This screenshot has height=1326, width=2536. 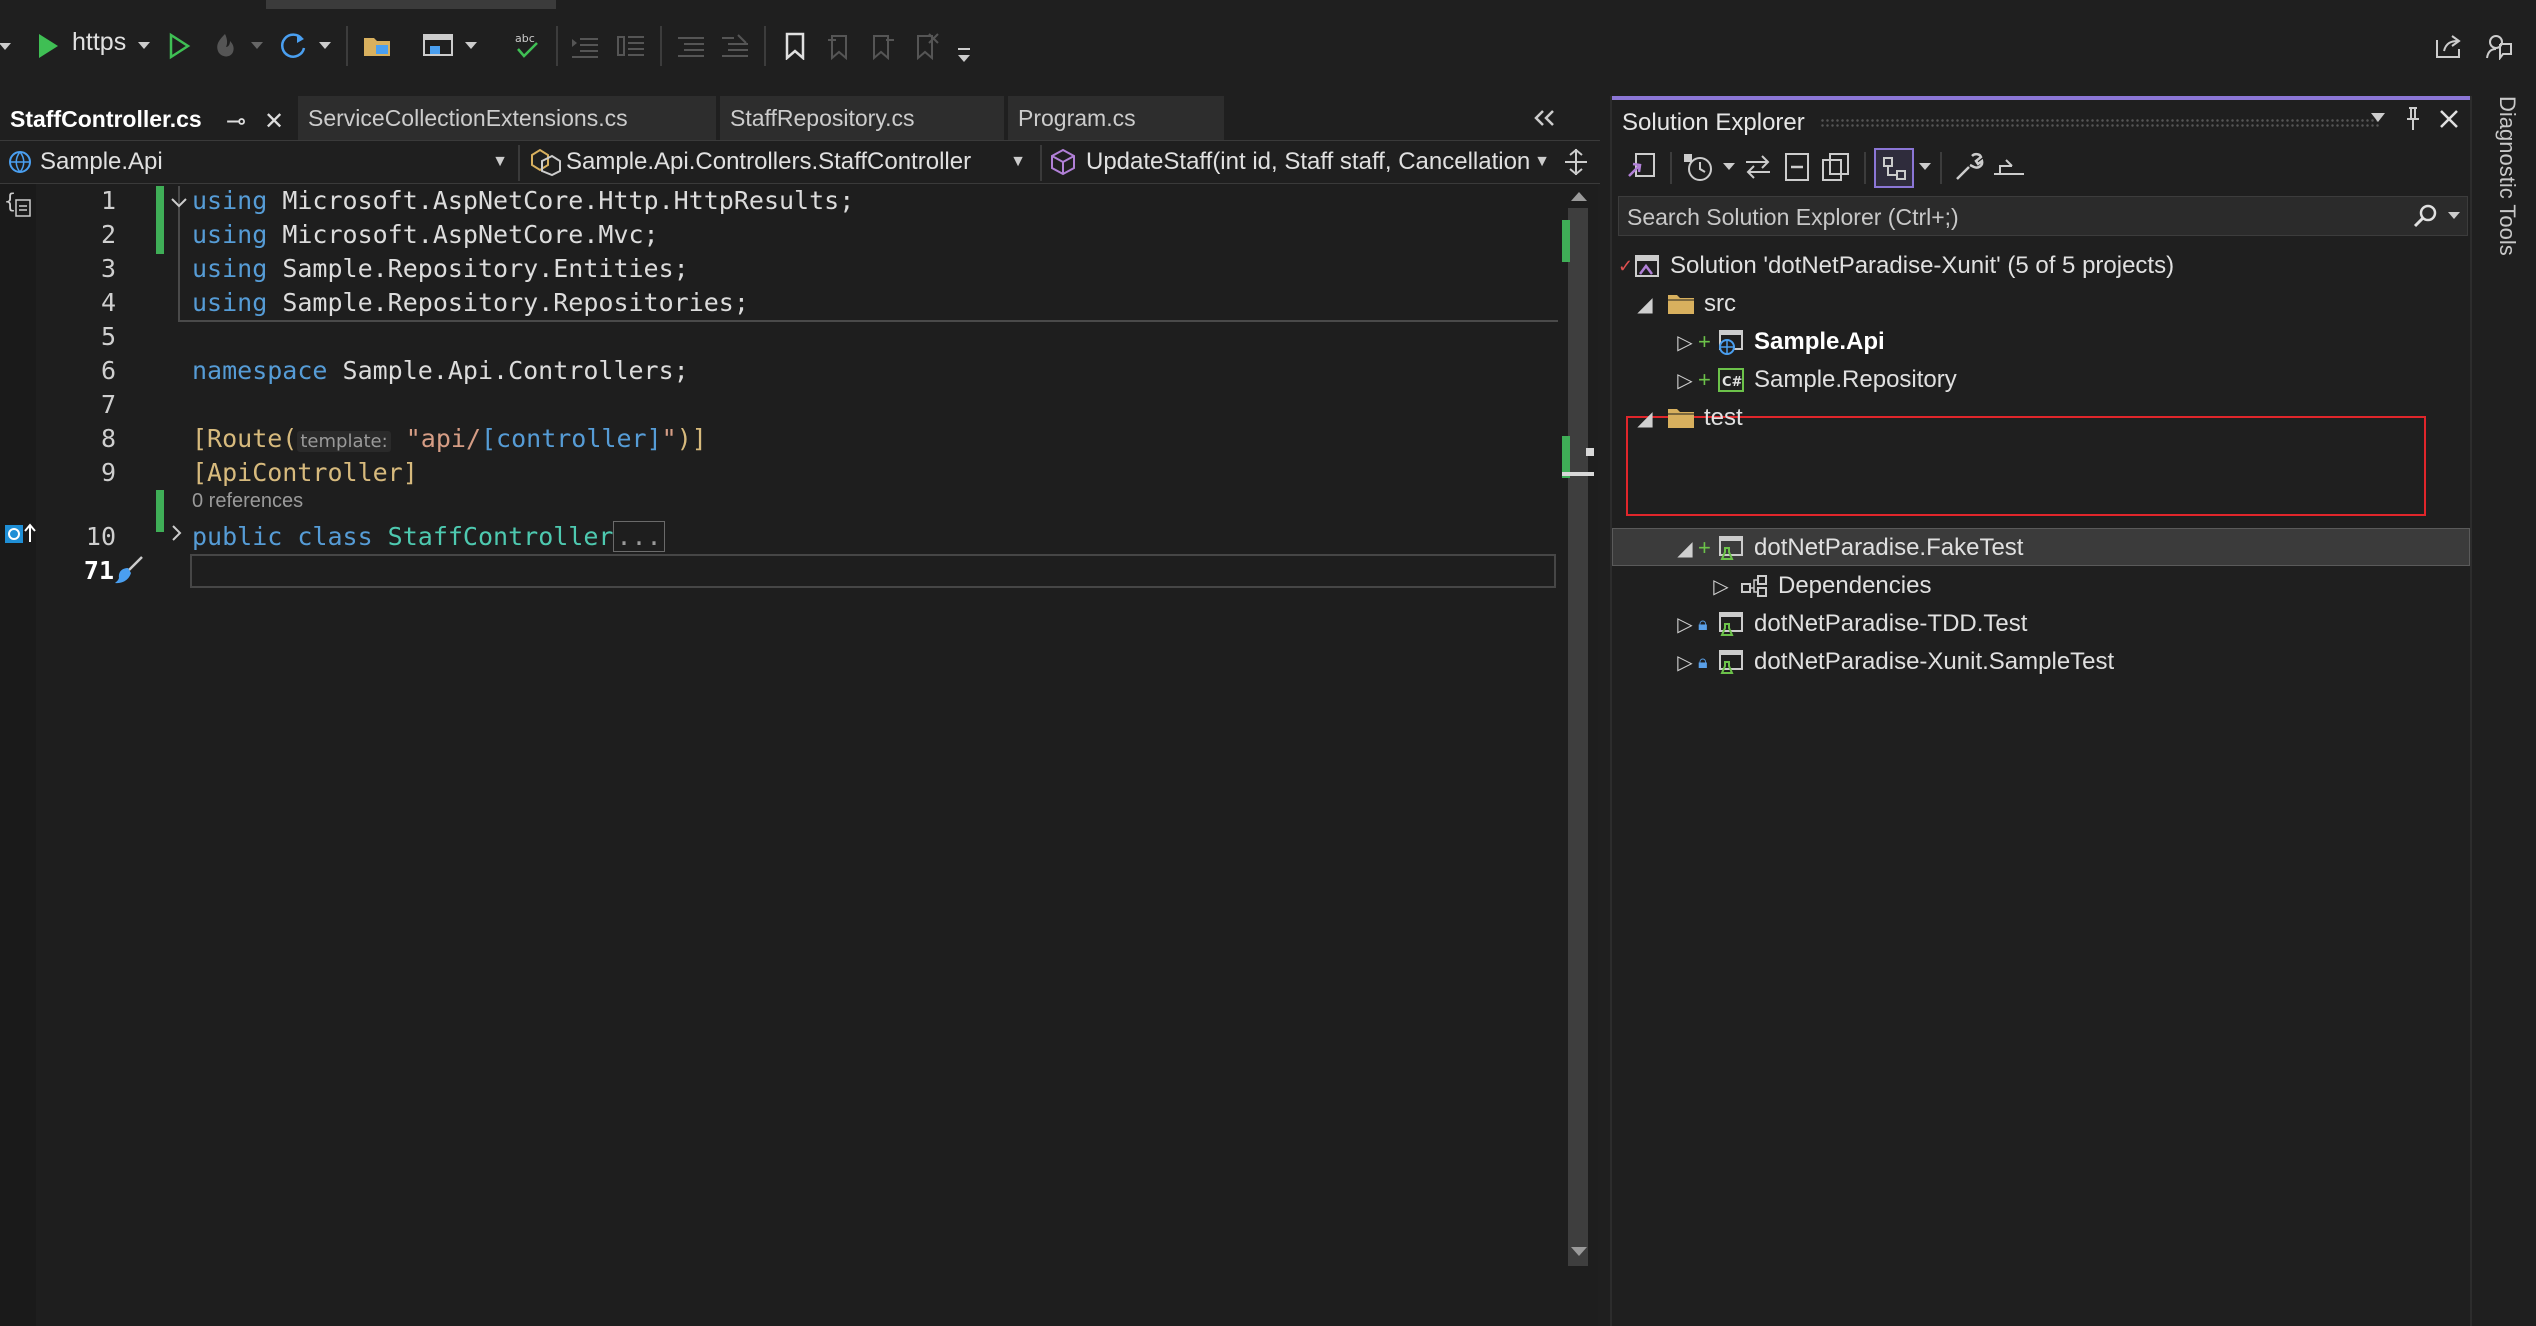 I want to click on diagnostic-tools-side-tab: Diagnostic Tools, so click(x=2507, y=711).